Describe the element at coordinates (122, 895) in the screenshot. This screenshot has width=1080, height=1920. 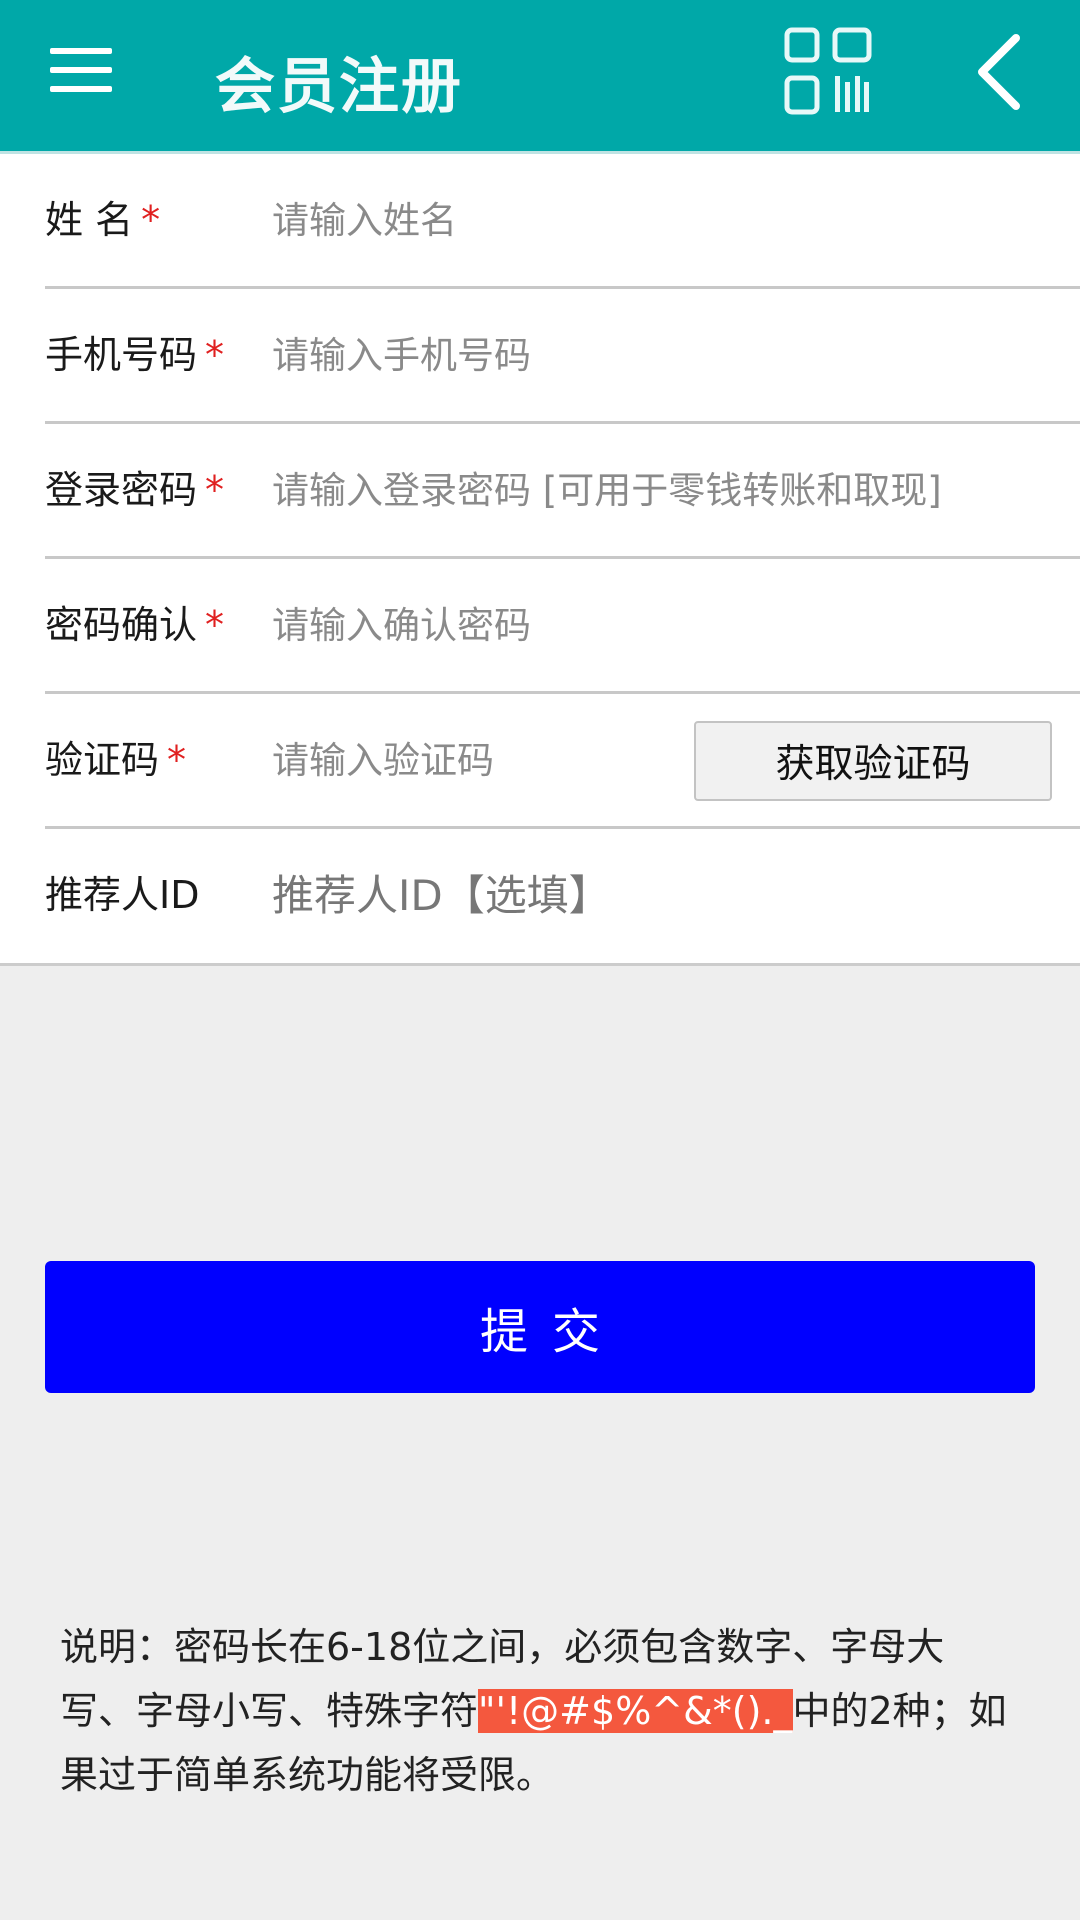
I see `referrer-label: 推荐人ID` at that location.